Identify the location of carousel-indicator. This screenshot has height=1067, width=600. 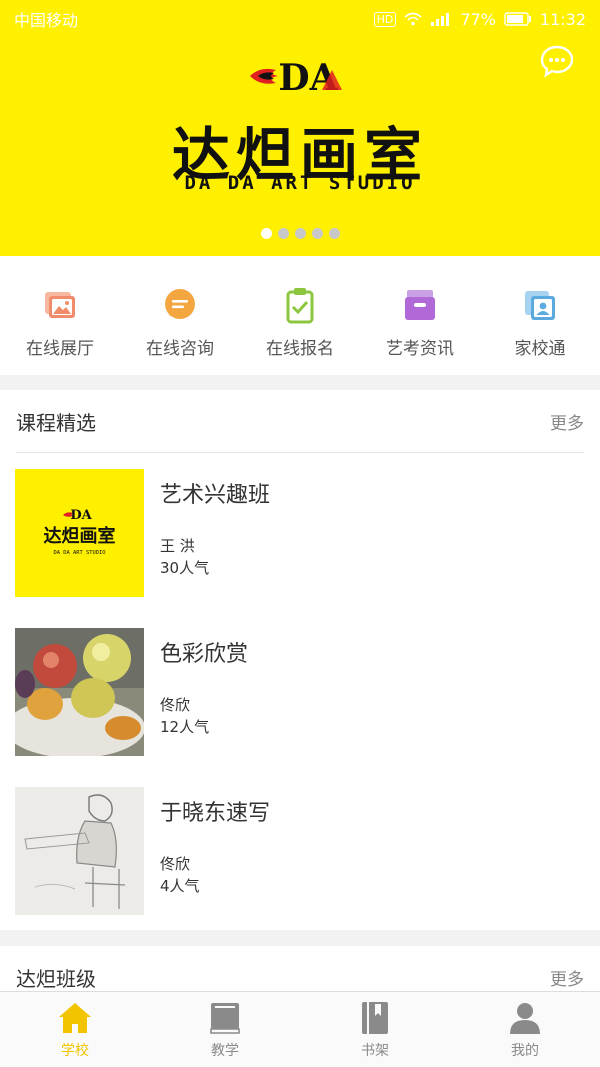
(300, 233).